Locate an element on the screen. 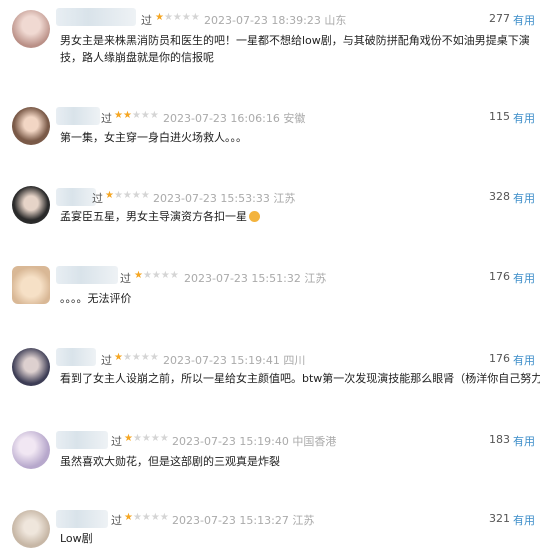  useful-count: 277 is located at coordinates (499, 18).